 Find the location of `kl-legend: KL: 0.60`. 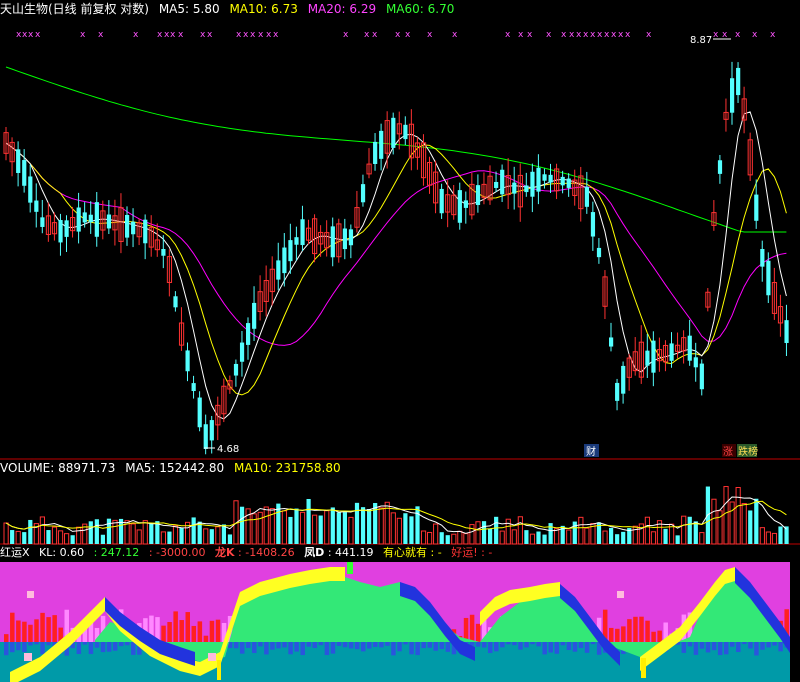

kl-legend: KL: 0.60 is located at coordinates (63, 552).